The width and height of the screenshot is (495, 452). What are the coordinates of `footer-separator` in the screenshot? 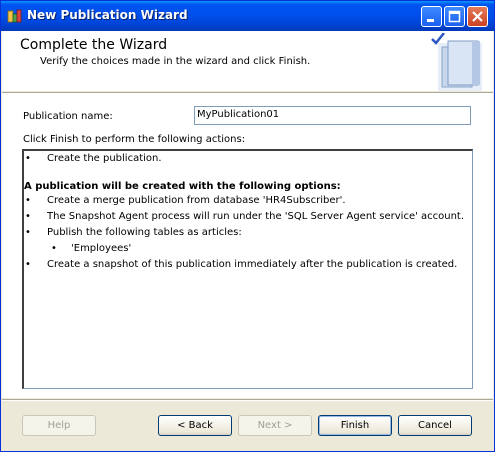 It's located at (247, 400).